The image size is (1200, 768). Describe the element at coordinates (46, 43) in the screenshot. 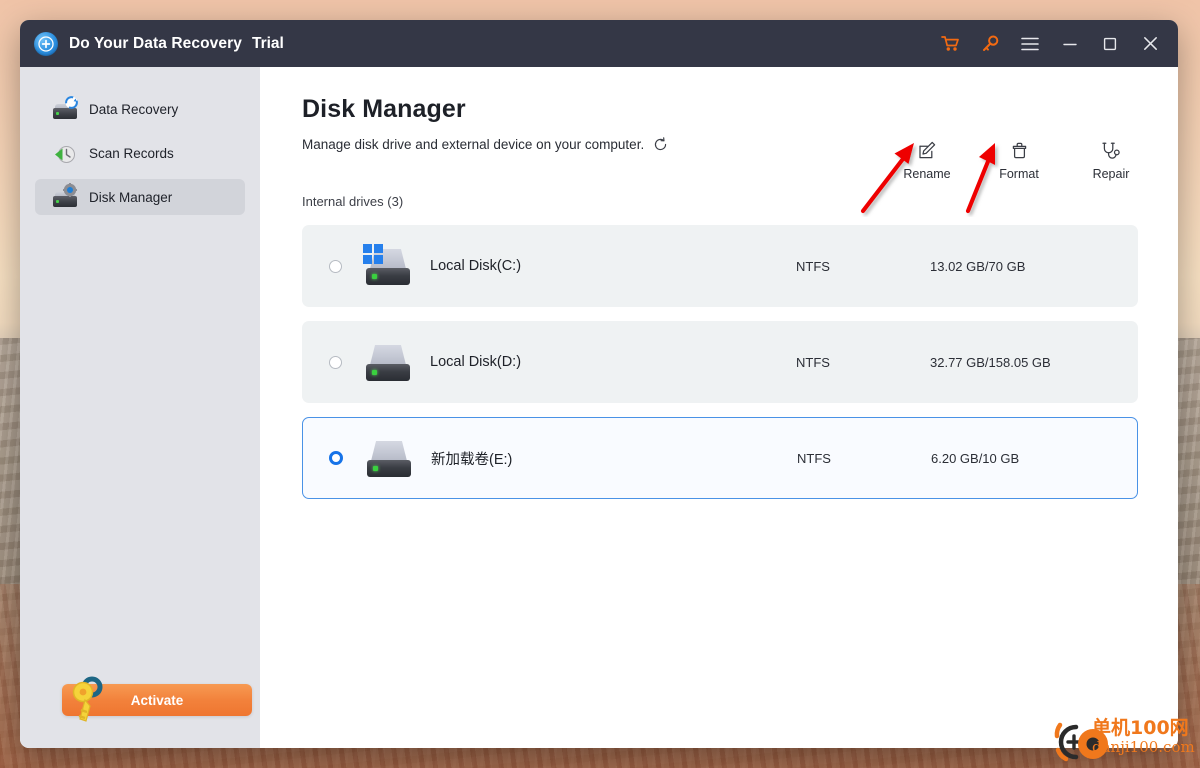

I see `app-logo-icon` at that location.